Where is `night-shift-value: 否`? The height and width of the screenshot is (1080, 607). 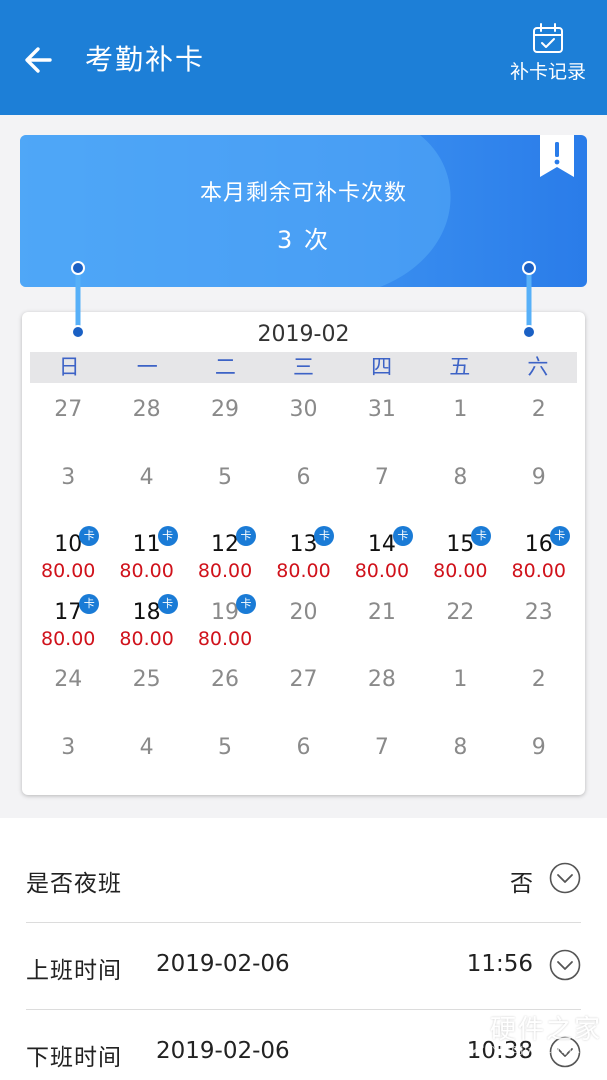 night-shift-value: 否 is located at coordinates (521, 884).